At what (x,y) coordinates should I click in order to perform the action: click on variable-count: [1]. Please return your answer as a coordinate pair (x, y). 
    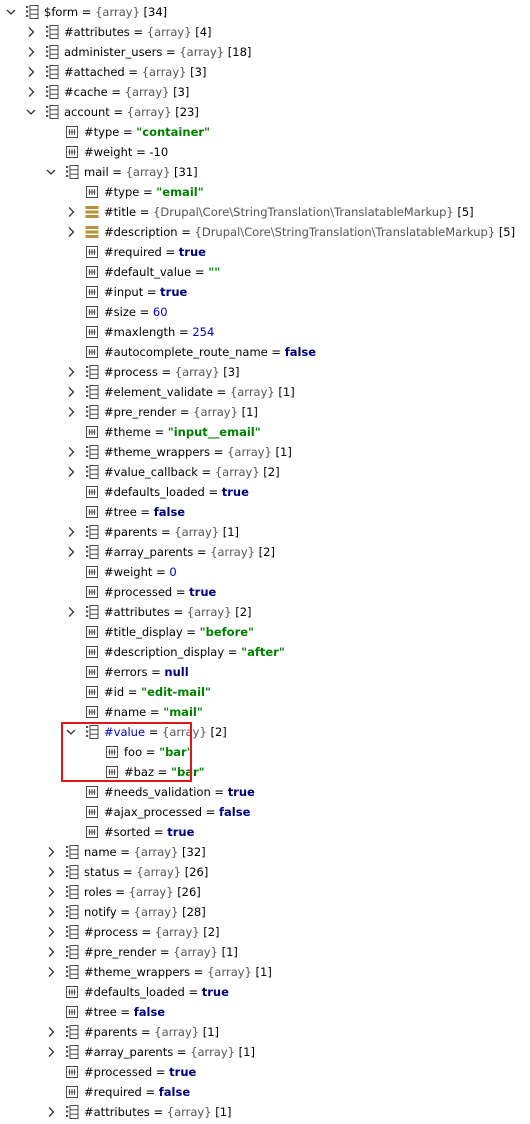
    Looking at the image, I should click on (211, 1032).